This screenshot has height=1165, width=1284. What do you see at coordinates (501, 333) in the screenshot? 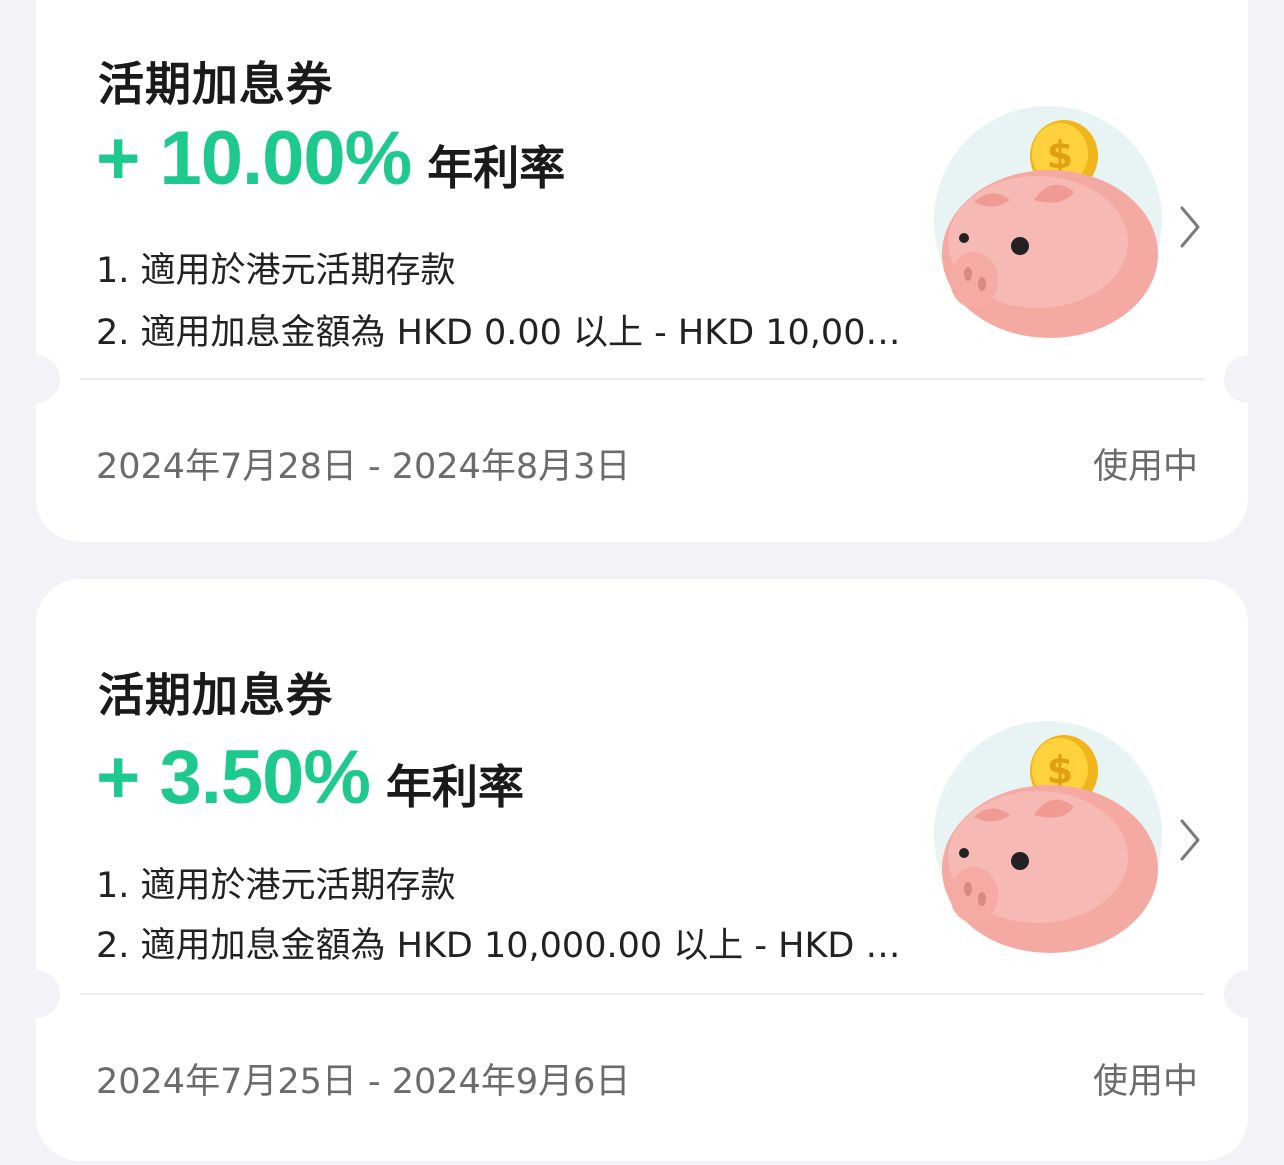
I see `condition-item: 2. 適用加息金額為 HKD 0.00 以上 - HKD 10,000.00` at bounding box center [501, 333].